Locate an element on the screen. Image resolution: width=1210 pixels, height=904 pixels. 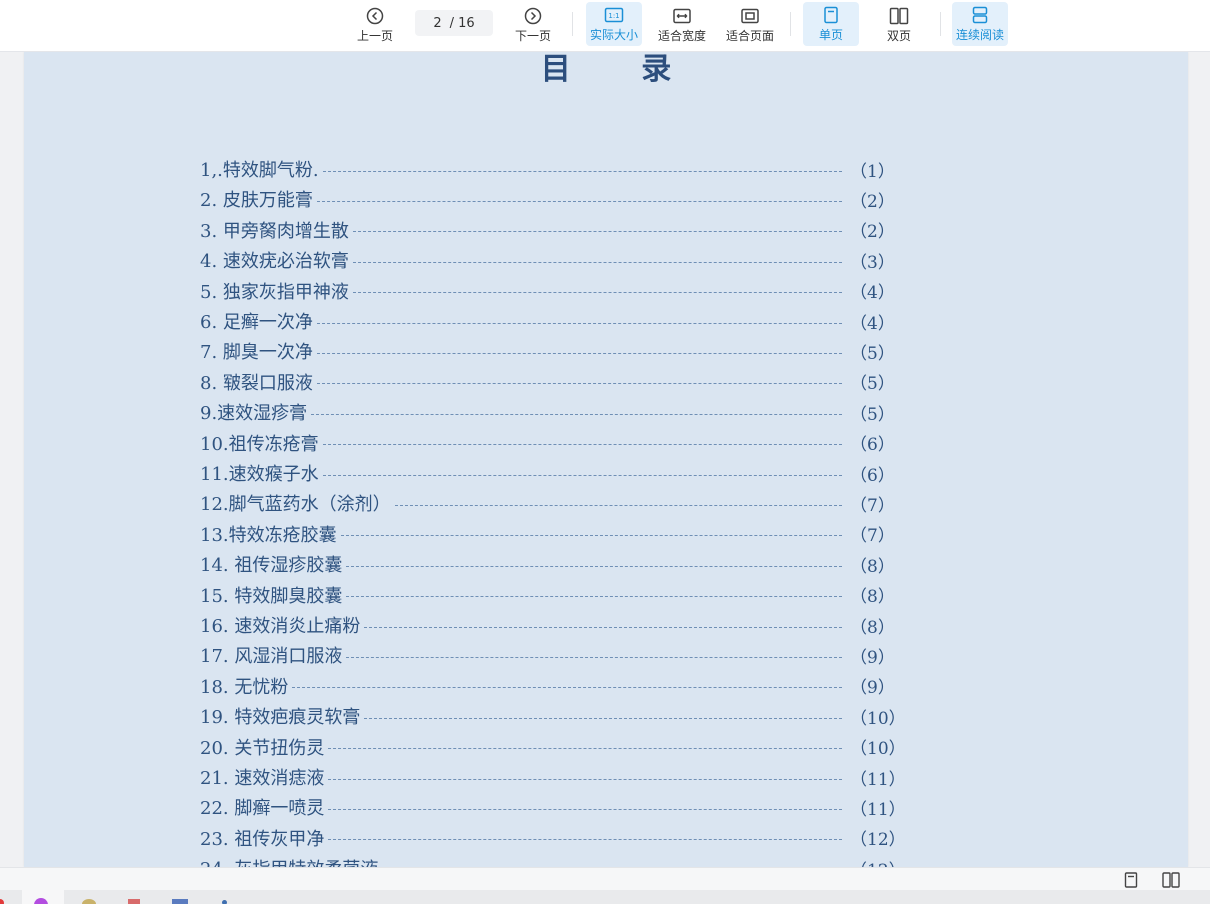
toolbar-divider is located at coordinates (790, 24).